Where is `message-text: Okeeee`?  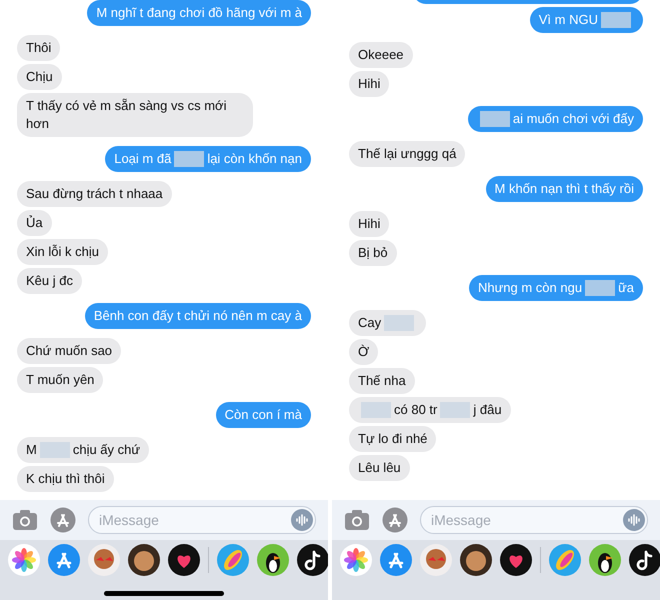 message-text: Okeeee is located at coordinates (381, 55).